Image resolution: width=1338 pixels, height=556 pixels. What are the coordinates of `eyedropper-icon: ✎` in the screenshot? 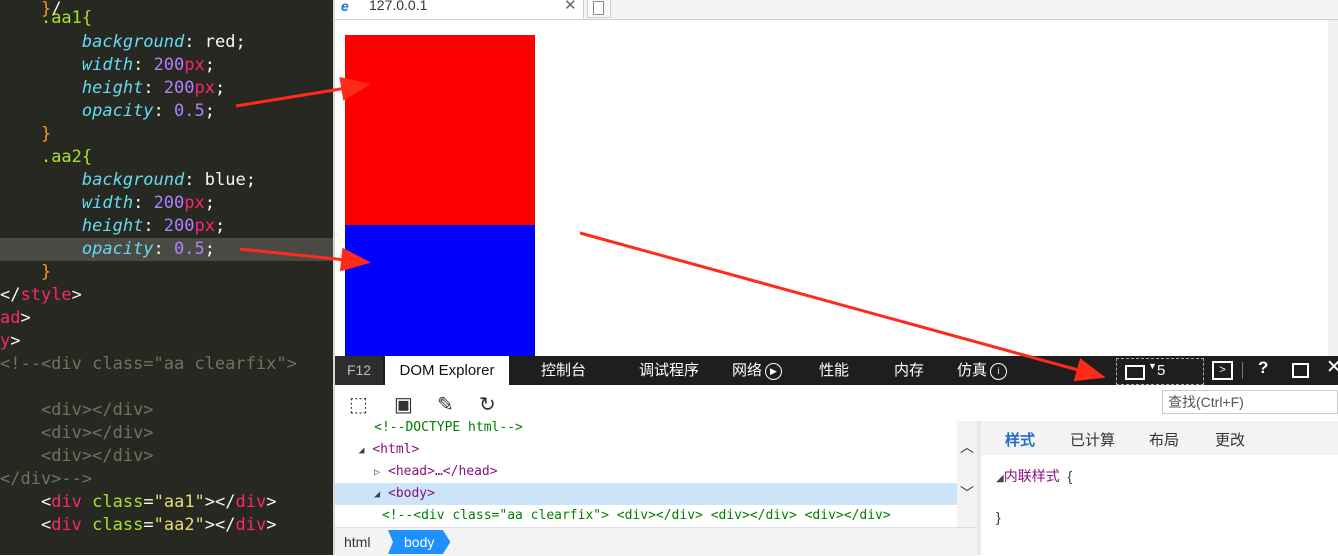 It's located at (445, 404).